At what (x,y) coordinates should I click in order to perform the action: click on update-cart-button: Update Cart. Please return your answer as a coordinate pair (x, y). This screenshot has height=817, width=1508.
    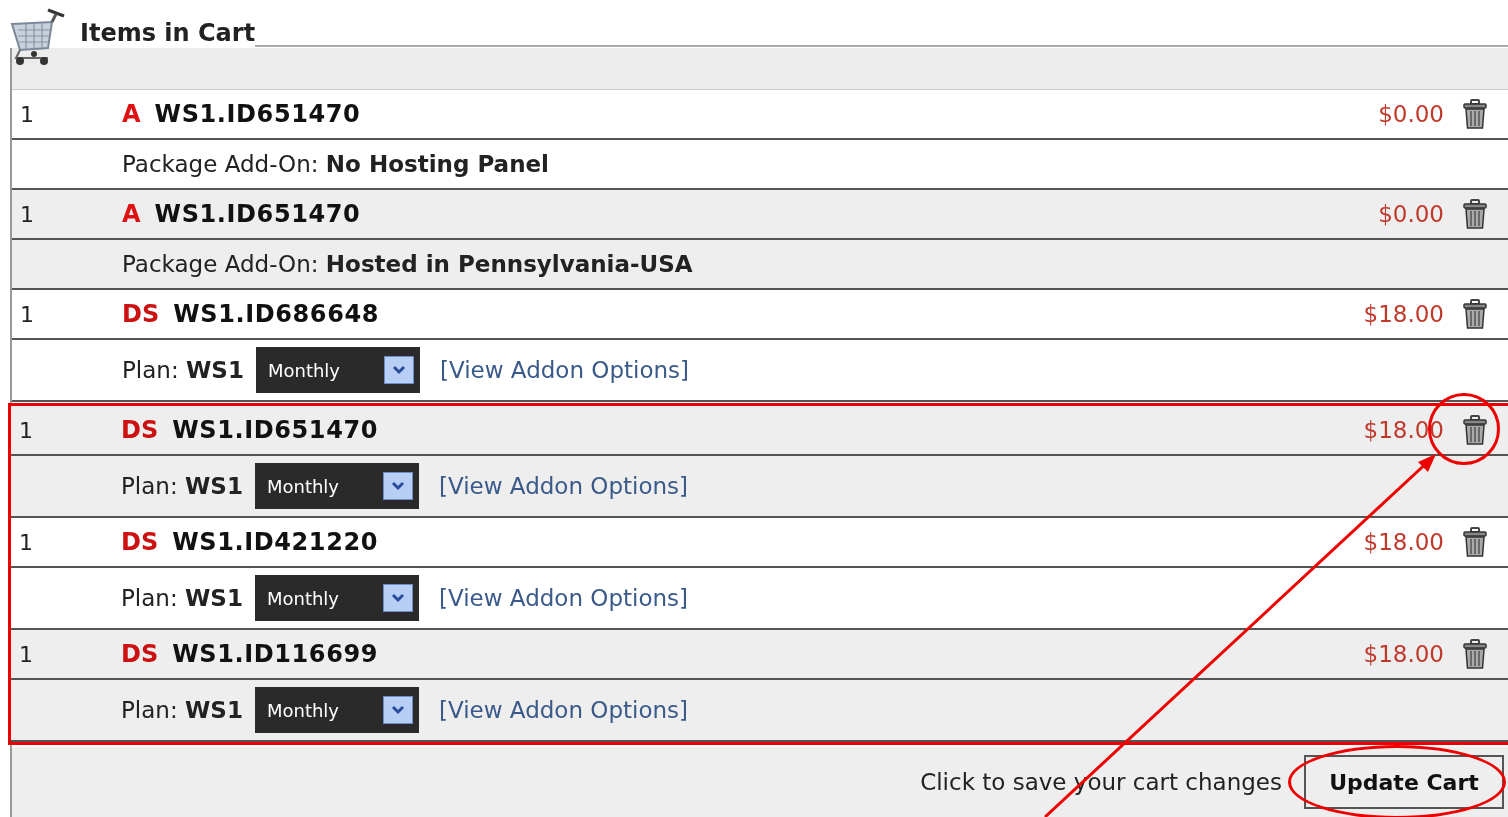
    Looking at the image, I should click on (1404, 782).